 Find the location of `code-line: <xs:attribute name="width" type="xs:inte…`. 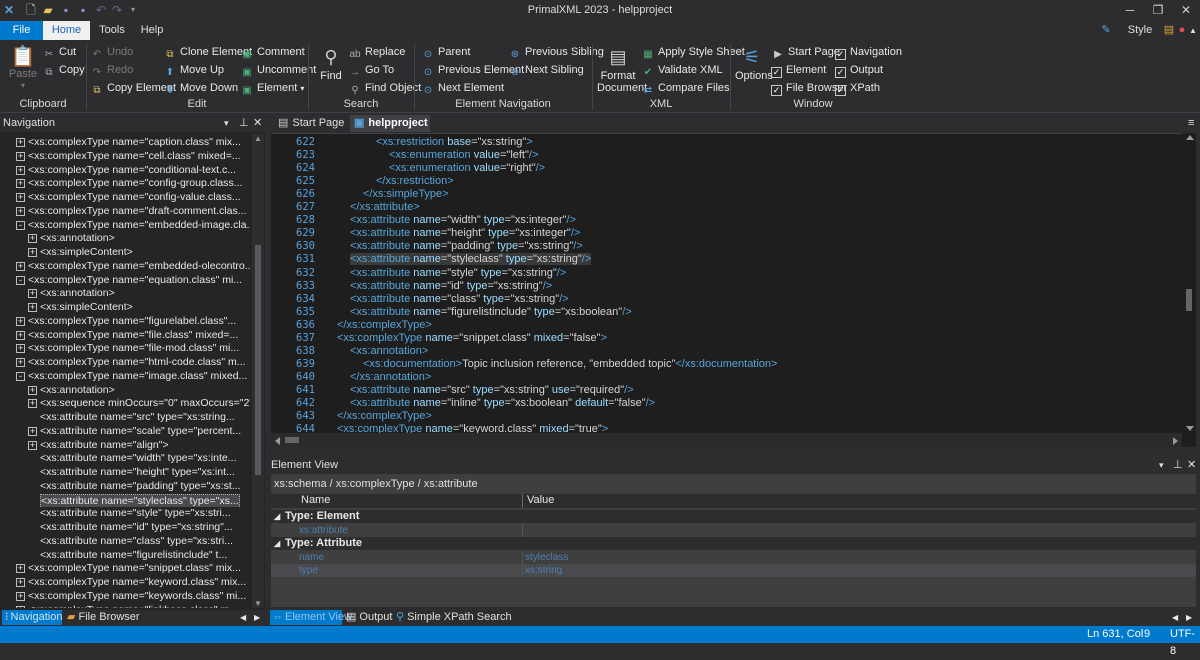

code-line: <xs:attribute name="width" type="xs:inte… is located at coordinates (463, 220).